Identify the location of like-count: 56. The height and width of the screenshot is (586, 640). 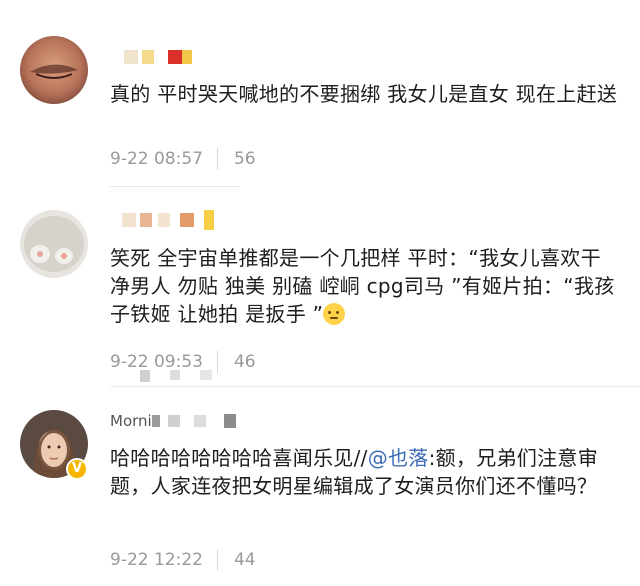
(245, 159).